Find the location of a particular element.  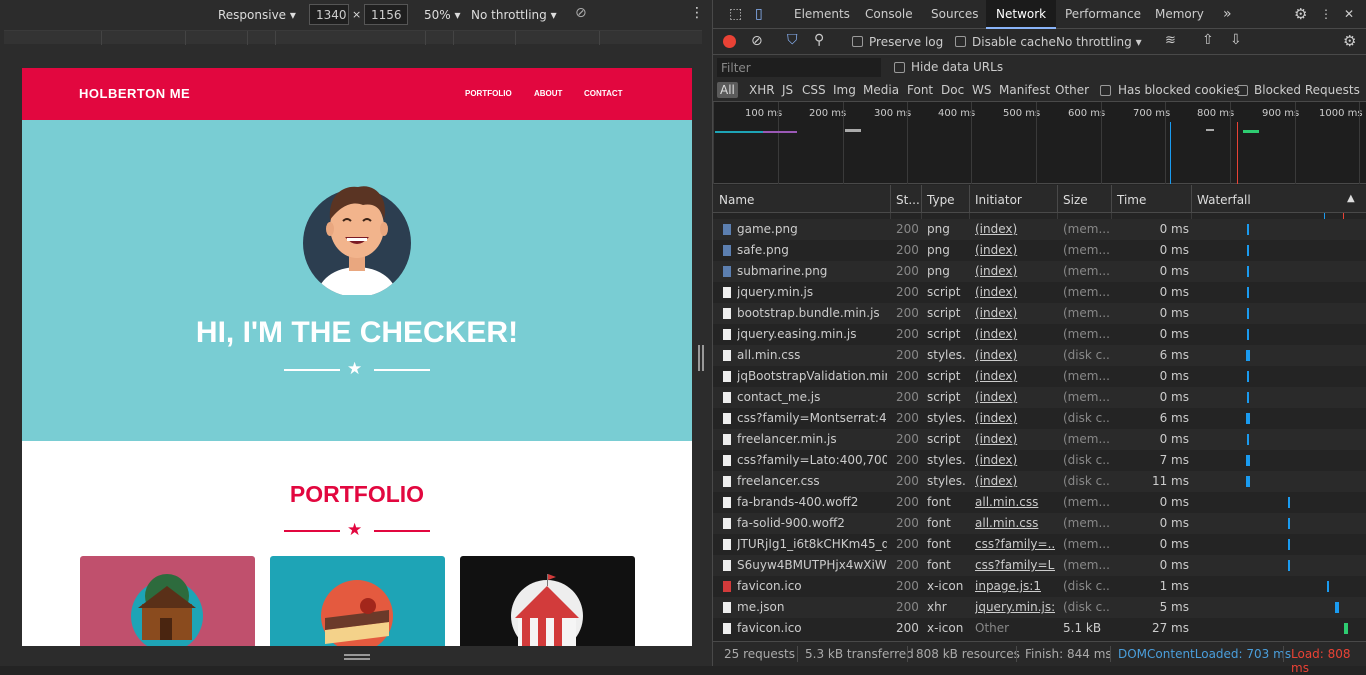

tab-console: Console is located at coordinates (889, 14).